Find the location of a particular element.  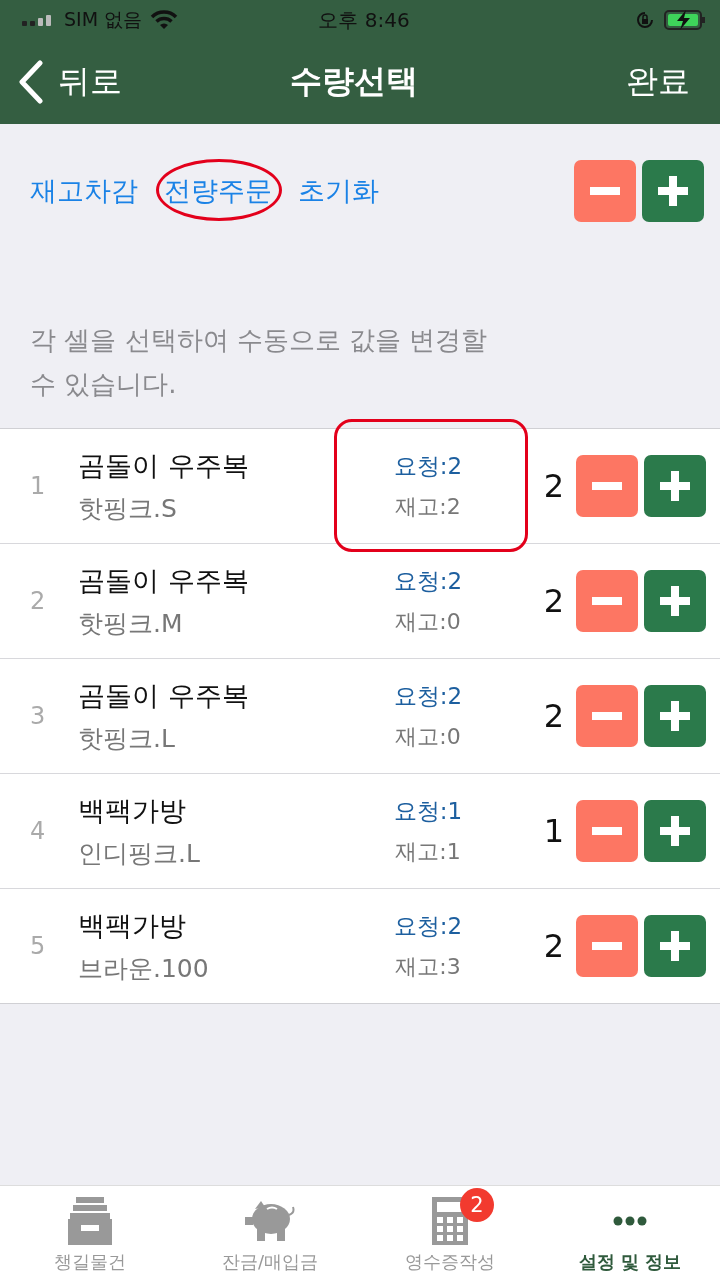

notification-badge: 2 is located at coordinates (477, 1205).